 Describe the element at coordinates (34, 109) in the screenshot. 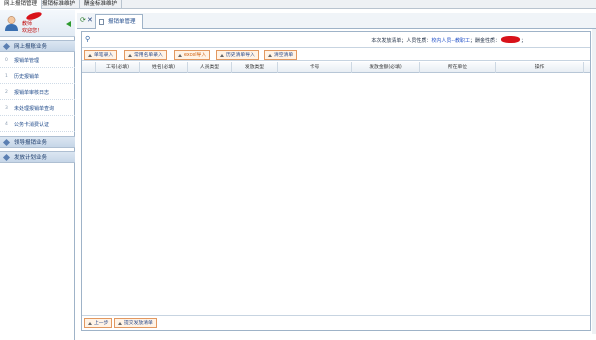

I see `sidebar-item-label: 未处理报销单查询` at that location.